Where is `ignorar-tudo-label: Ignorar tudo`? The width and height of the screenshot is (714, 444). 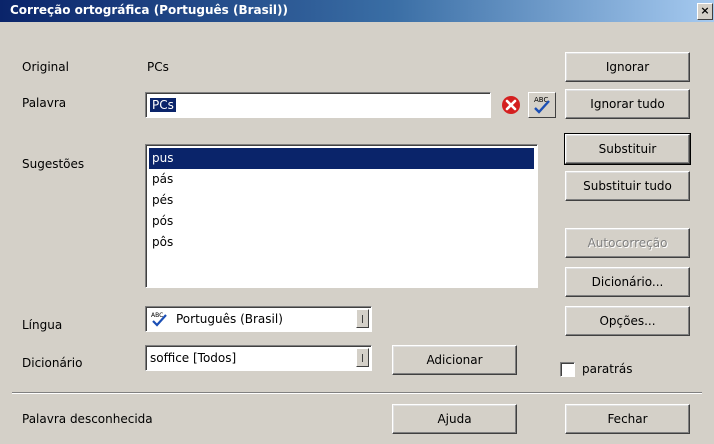
ignorar-tudo-label: Ignorar tudo is located at coordinates (627, 104).